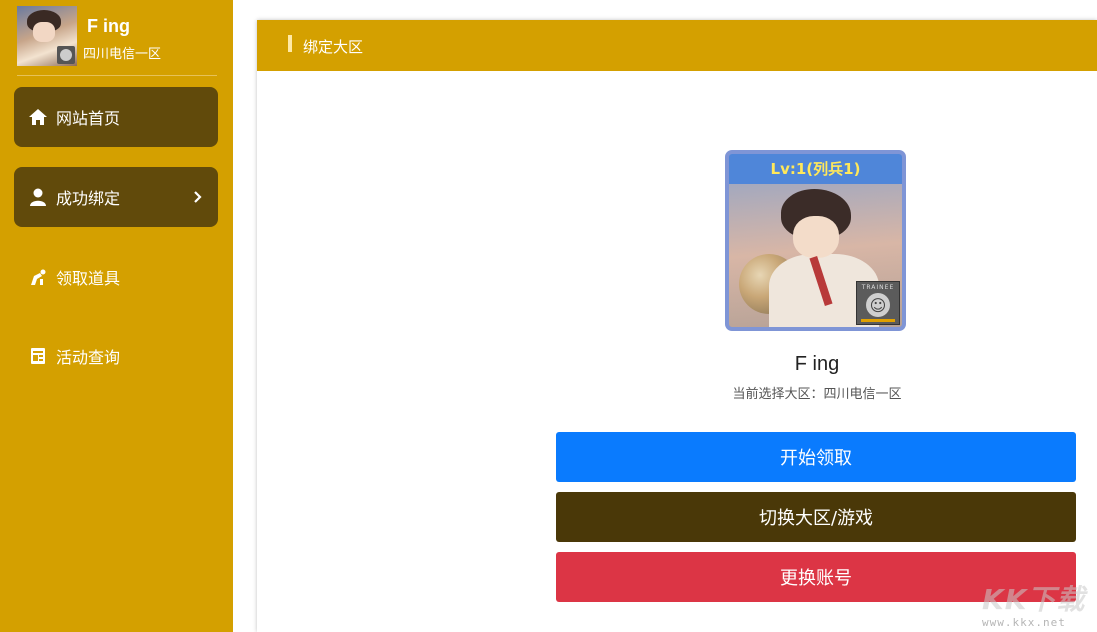 This screenshot has width=1097, height=632. What do you see at coordinates (38, 197) in the screenshot?
I see `user-icon` at bounding box center [38, 197].